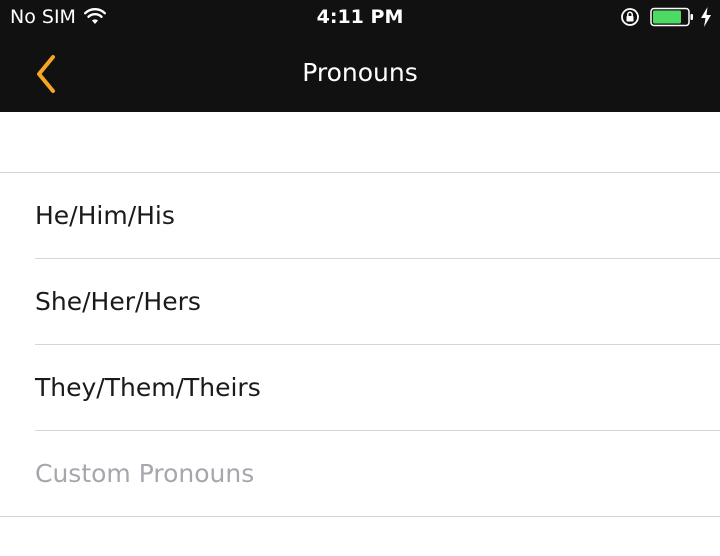 The height and width of the screenshot is (556, 720). Describe the element at coordinates (630, 17) in the screenshot. I see `rotation-lock-icon` at that location.